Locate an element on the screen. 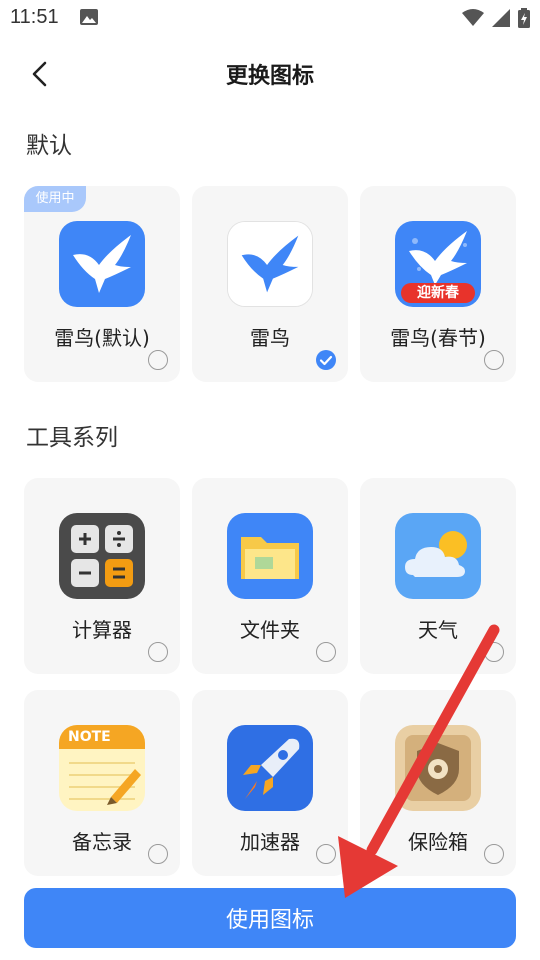 Image resolution: width=540 pixels, height=960 pixels. icon-option-label: 雷鸟 is located at coordinates (270, 338).